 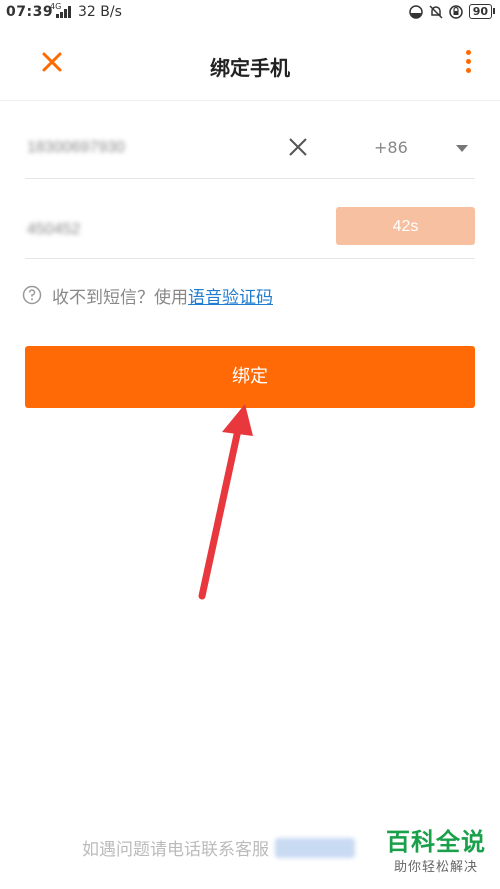 I want to click on status-icons: 90, so click(x=452, y=11).